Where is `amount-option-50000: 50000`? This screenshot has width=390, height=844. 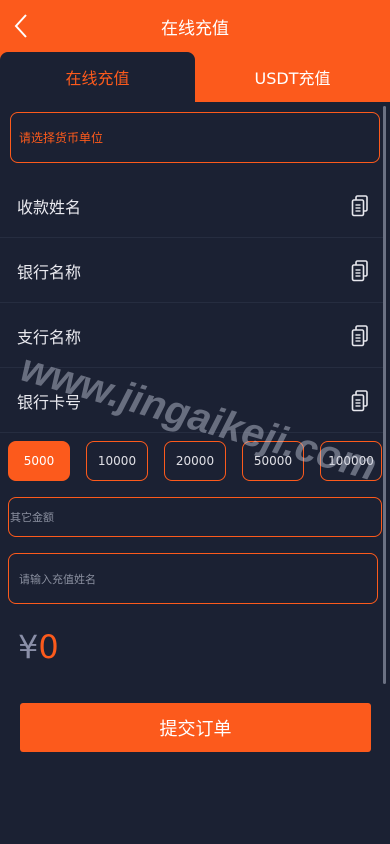
amount-option-50000: 50000 is located at coordinates (273, 461).